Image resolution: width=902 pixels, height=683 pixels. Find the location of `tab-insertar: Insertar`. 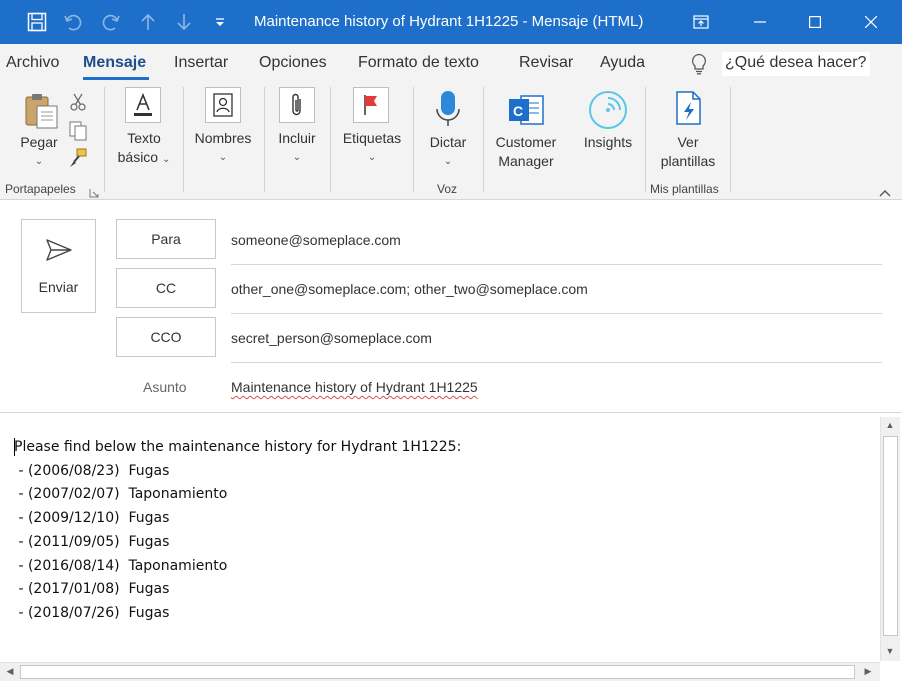

tab-insertar: Insertar is located at coordinates (201, 63).